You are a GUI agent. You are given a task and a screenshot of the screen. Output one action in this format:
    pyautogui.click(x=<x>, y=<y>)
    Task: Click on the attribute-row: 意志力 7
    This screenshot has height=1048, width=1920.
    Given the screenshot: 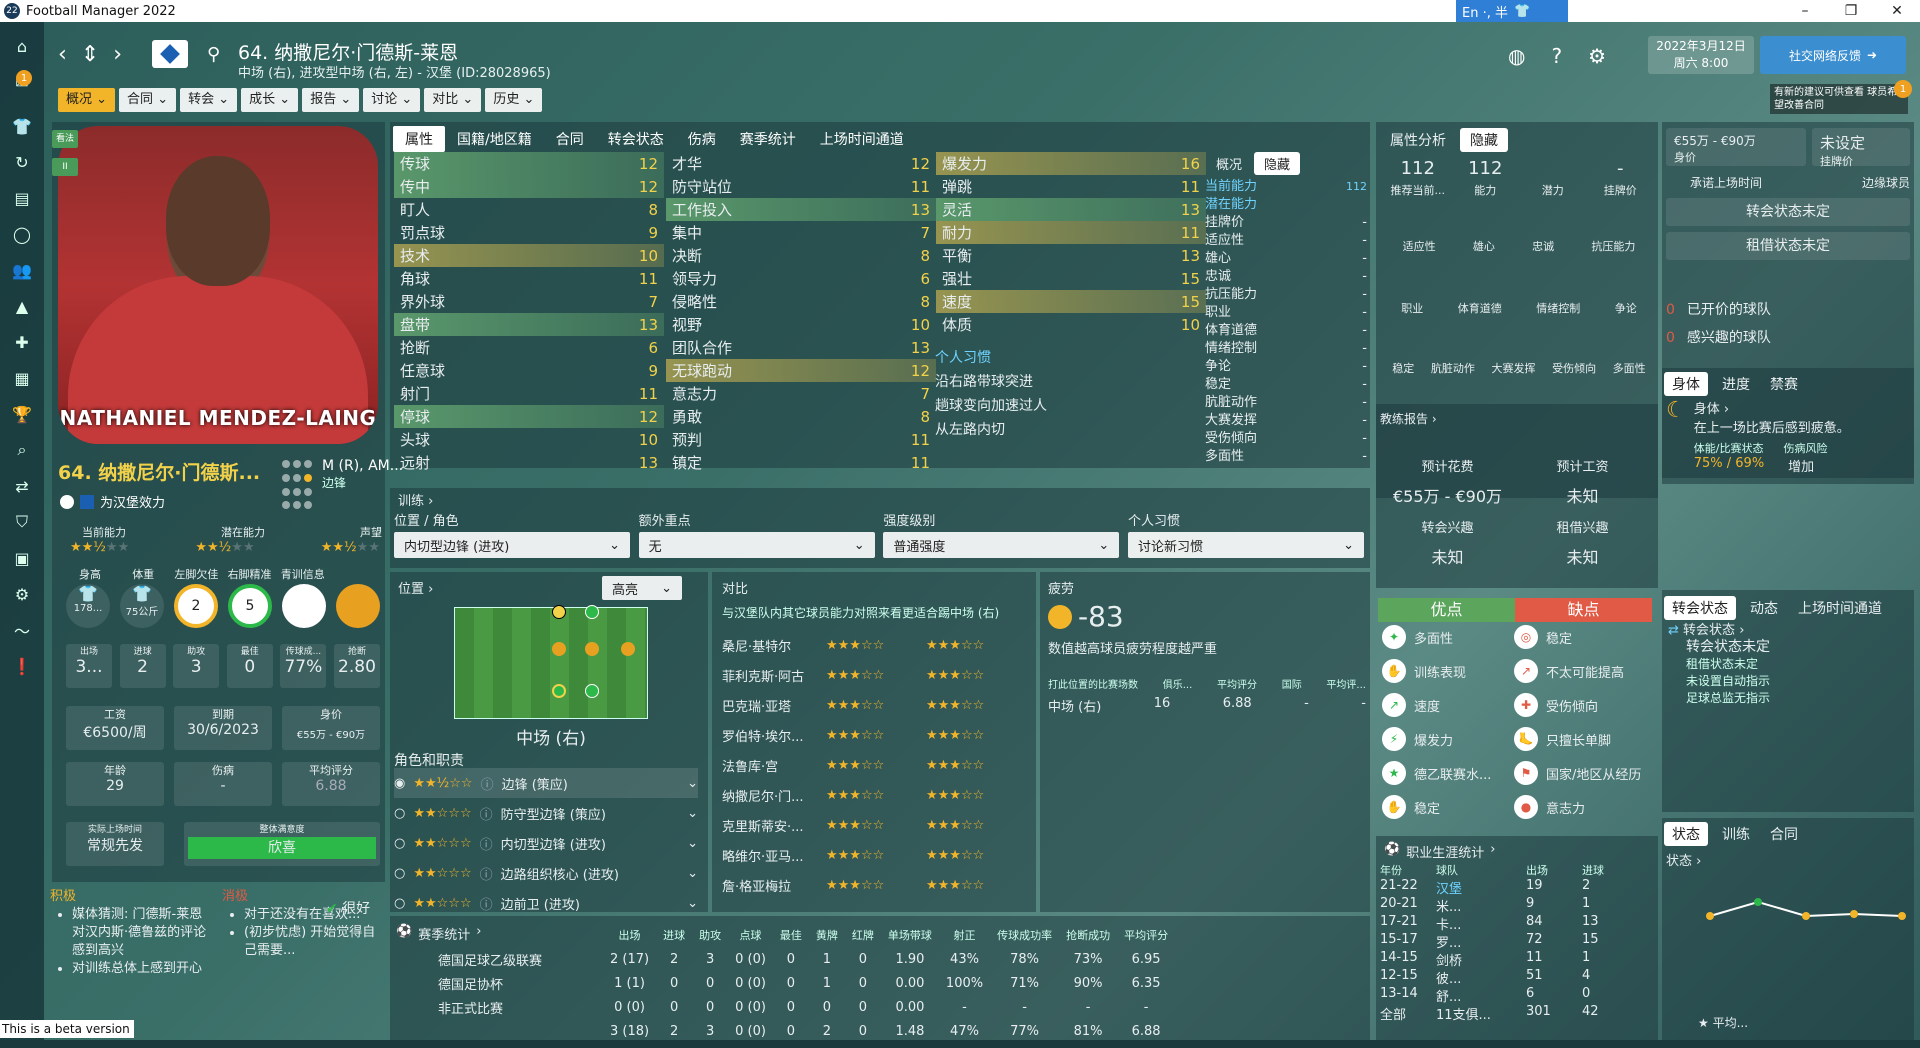 What is the action you would take?
    pyautogui.click(x=801, y=393)
    